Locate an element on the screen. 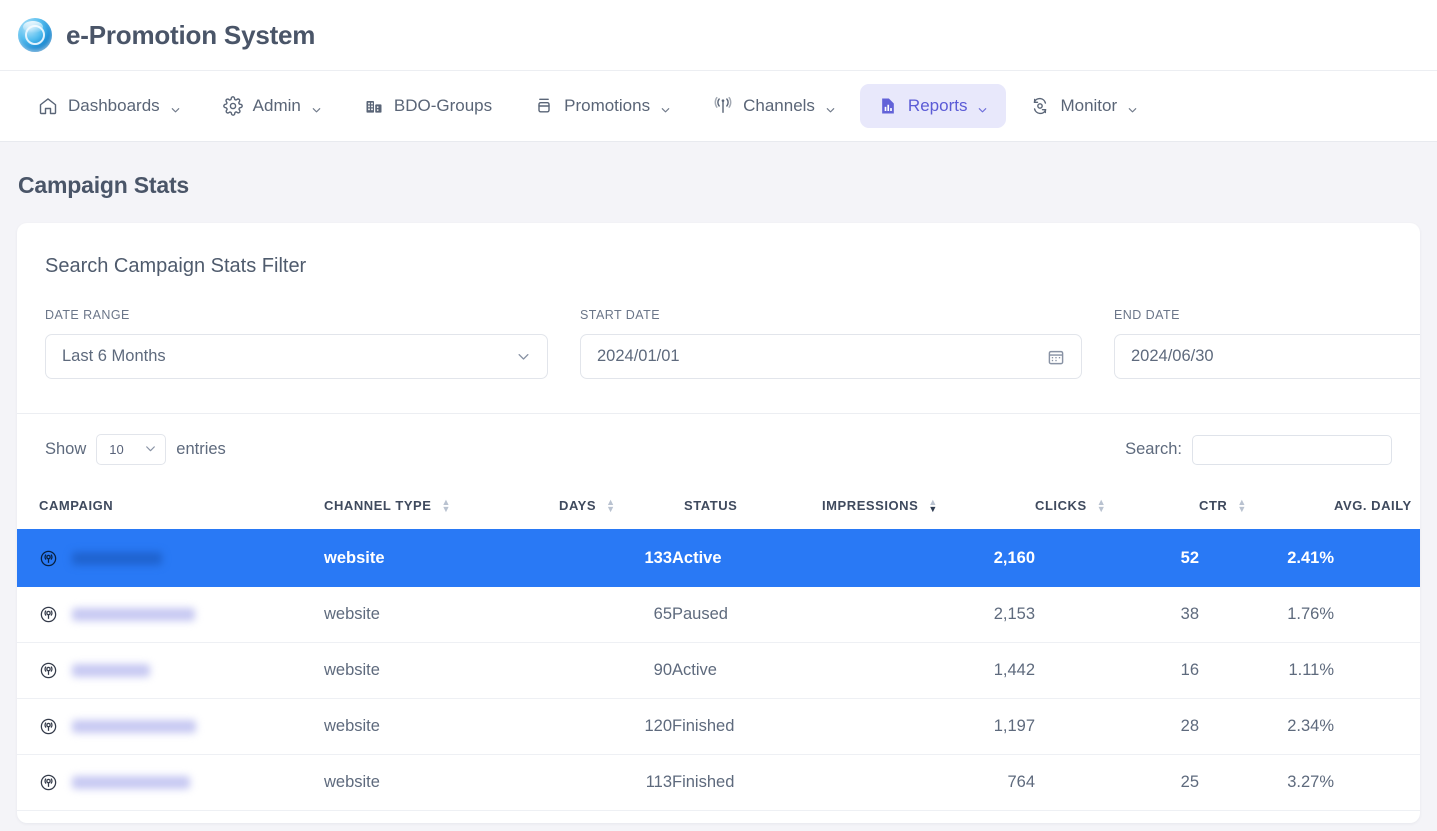 The width and height of the screenshot is (1437, 831). cell-ctr: 2.41% is located at coordinates (1266, 558).